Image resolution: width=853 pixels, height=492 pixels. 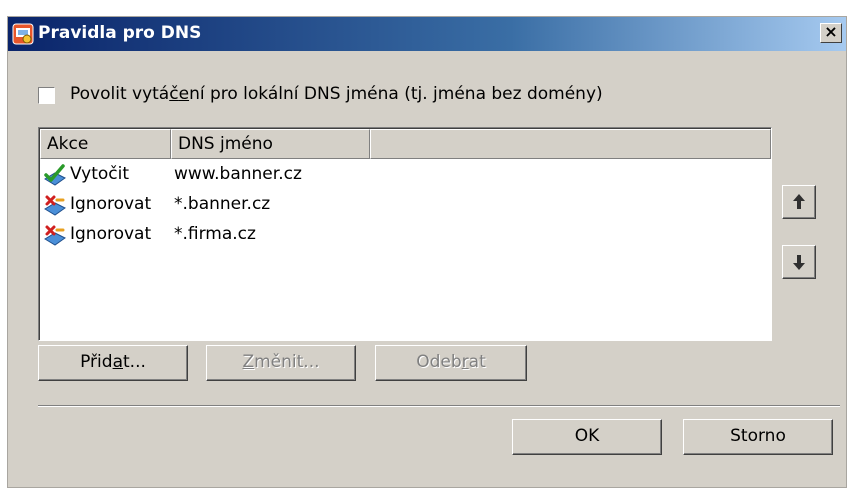 I want to click on ok-button: OK, so click(x=587, y=437).